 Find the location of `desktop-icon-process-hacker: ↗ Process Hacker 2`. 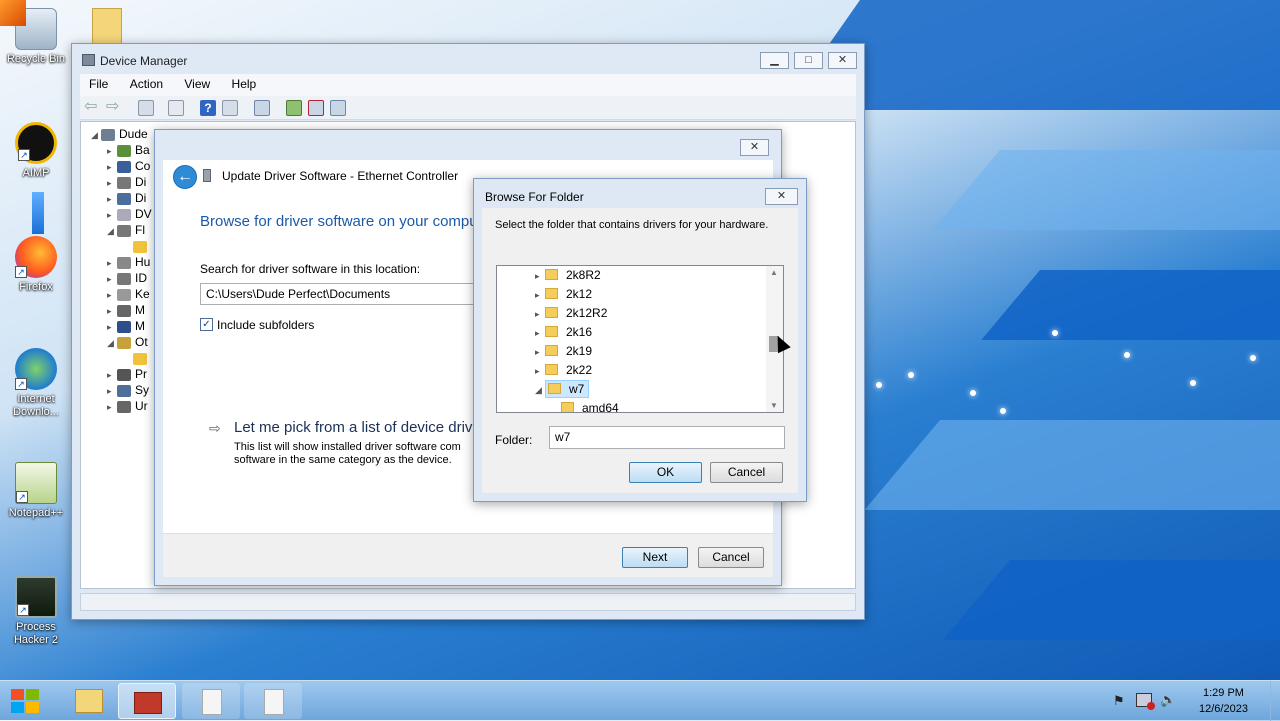

desktop-icon-process-hacker: ↗ Process Hacker 2 is located at coordinates (36, 611).